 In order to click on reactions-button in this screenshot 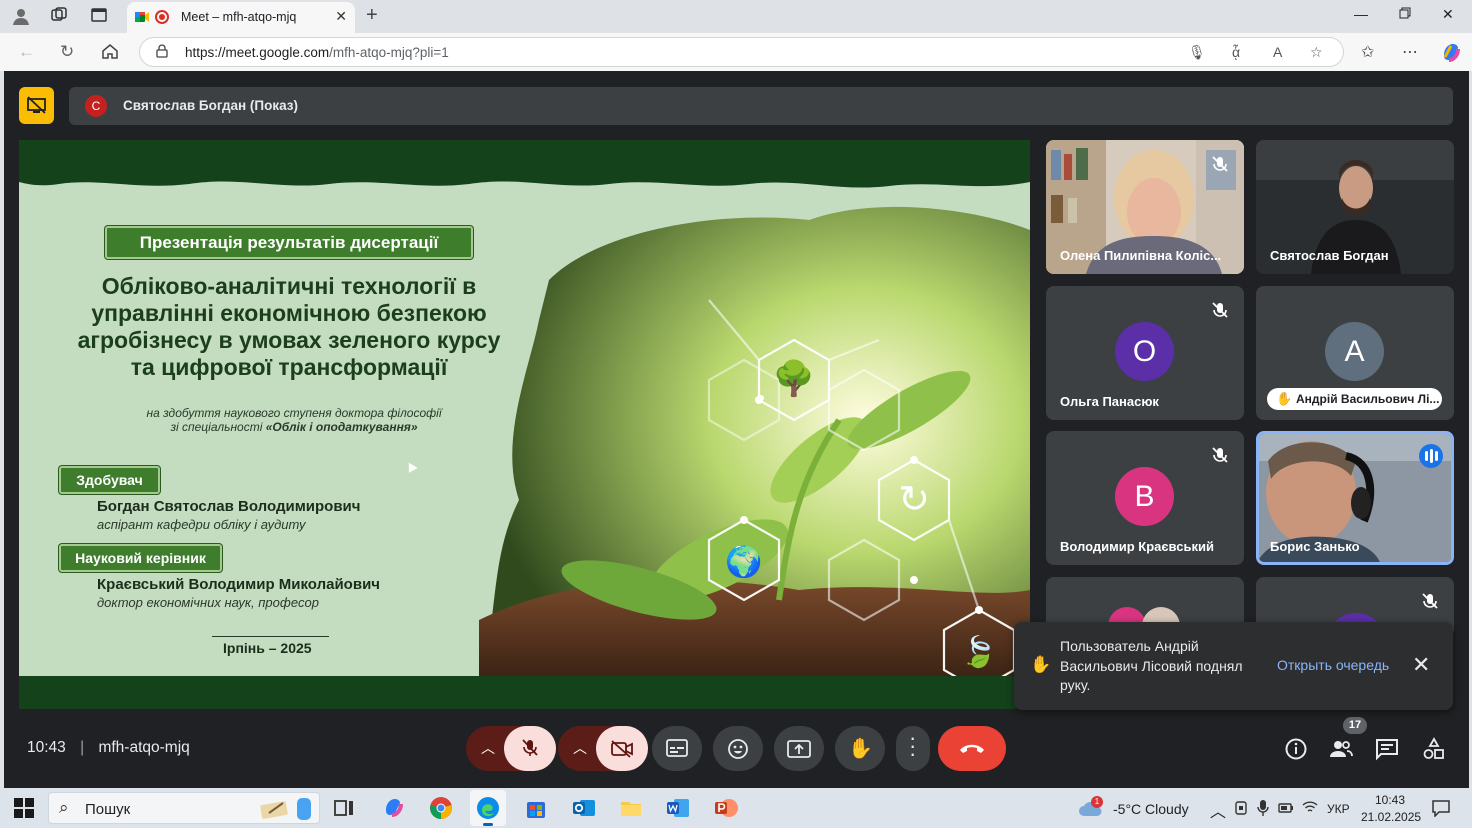, I will do `click(738, 748)`.